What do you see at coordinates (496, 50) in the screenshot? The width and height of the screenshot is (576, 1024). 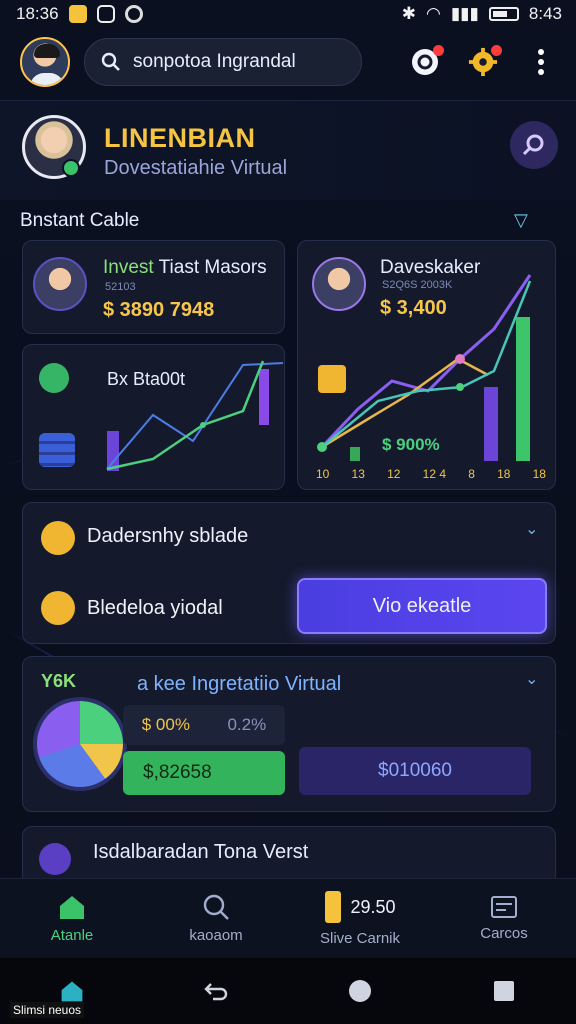 I see `rewards-dot` at bounding box center [496, 50].